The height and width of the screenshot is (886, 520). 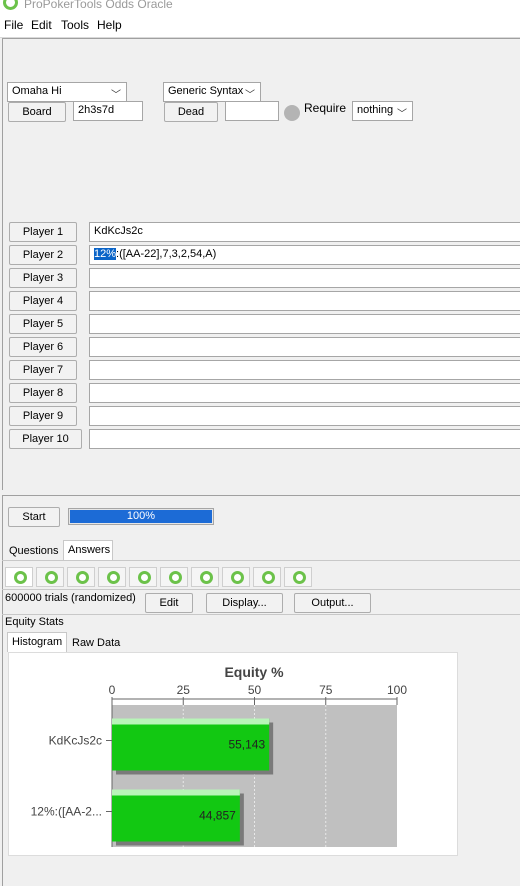 I want to click on answer-8-button, so click(x=236, y=577).